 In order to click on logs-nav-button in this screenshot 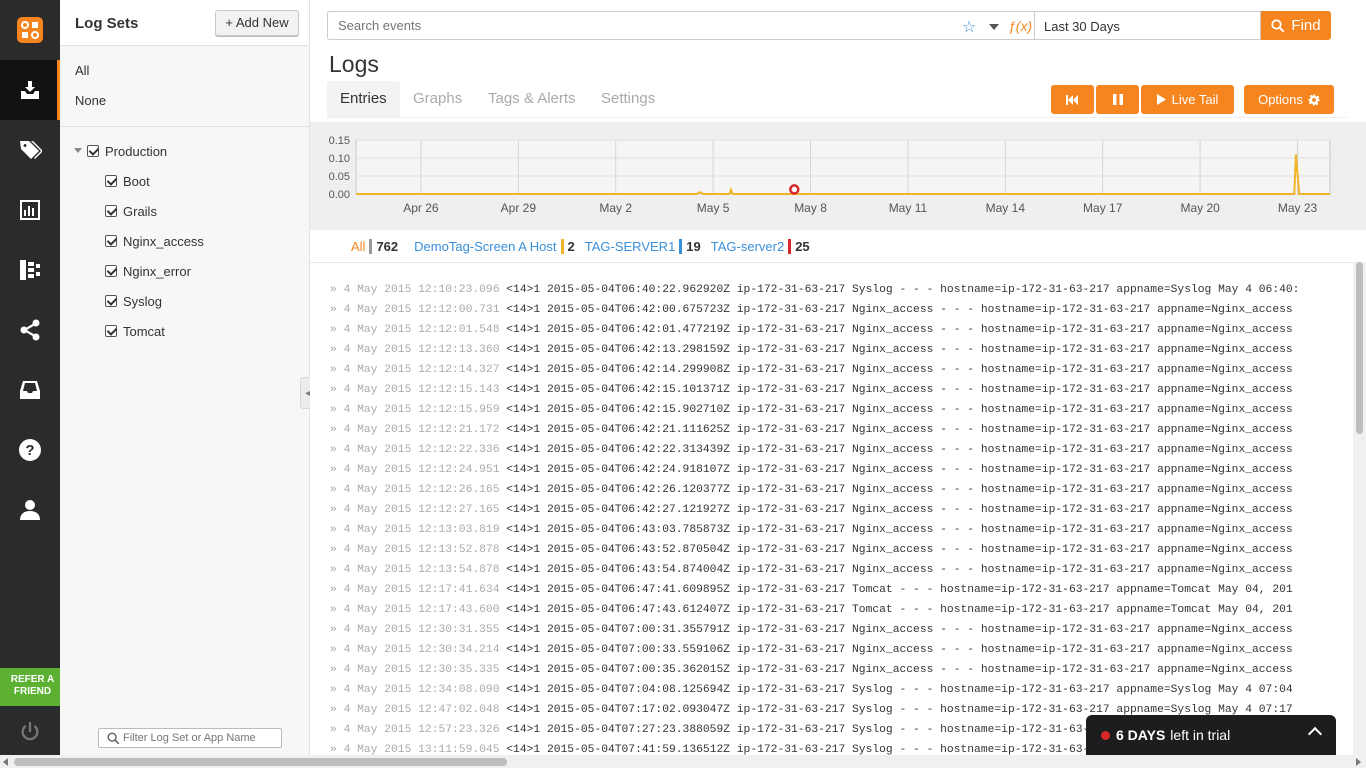, I will do `click(30, 90)`.